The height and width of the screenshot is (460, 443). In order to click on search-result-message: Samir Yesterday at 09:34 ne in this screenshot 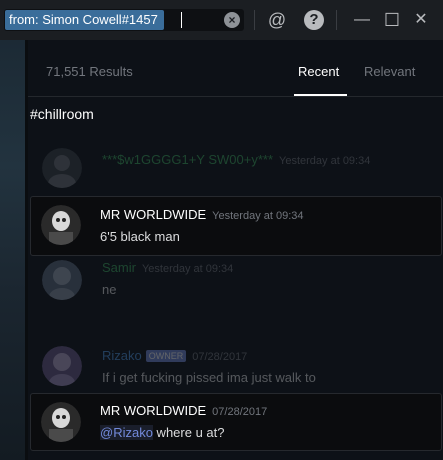, I will do `click(235, 281)`.